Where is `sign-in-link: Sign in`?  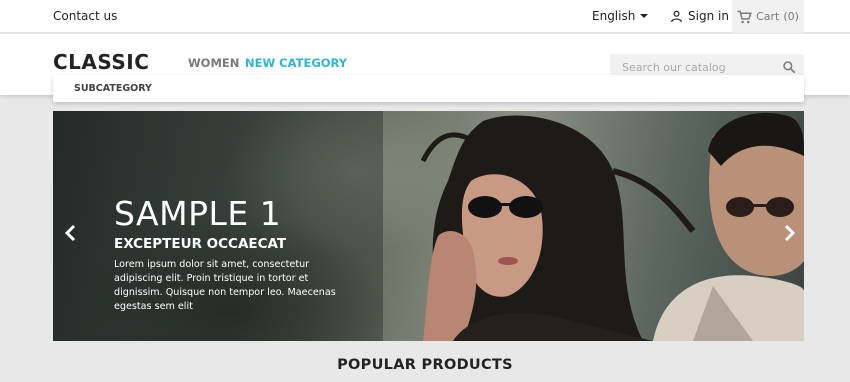 sign-in-link: Sign in is located at coordinates (699, 16).